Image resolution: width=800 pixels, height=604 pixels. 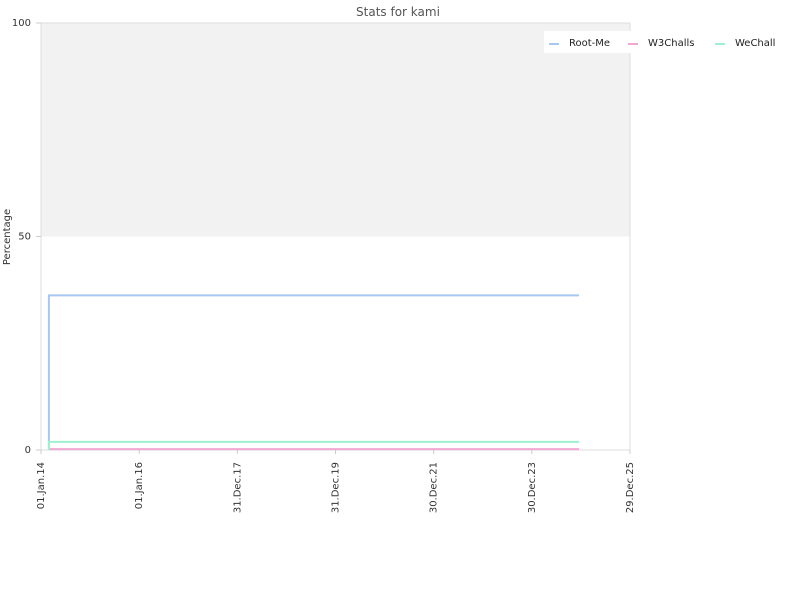 I want to click on y-axis-label: Percentage, so click(x=7, y=237).